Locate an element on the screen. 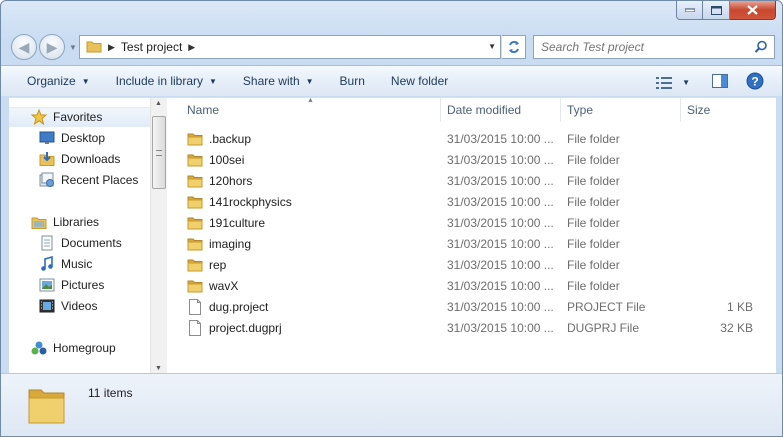 Image resolution: width=783 pixels, height=437 pixels. recent-pages-dropdown: ▼ is located at coordinates (73, 47).